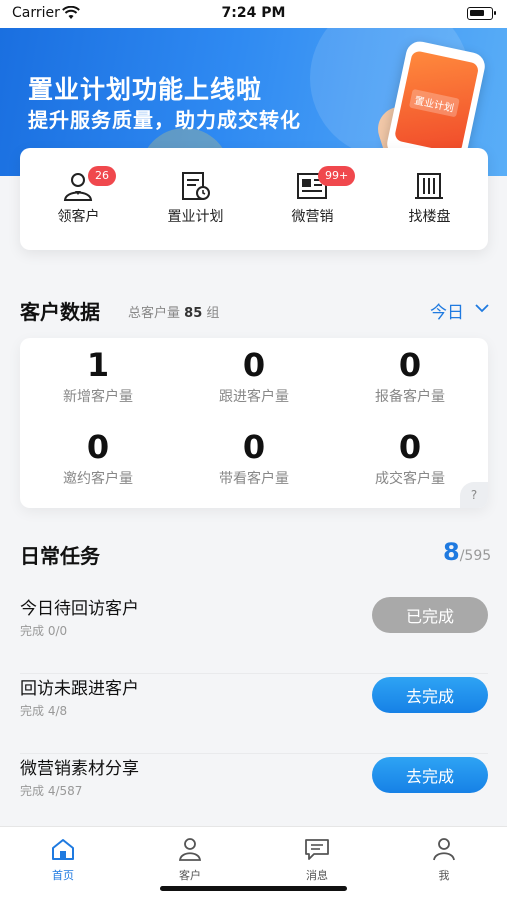 The image size is (507, 900). I want to click on tasks-total-count: /595, so click(475, 556).